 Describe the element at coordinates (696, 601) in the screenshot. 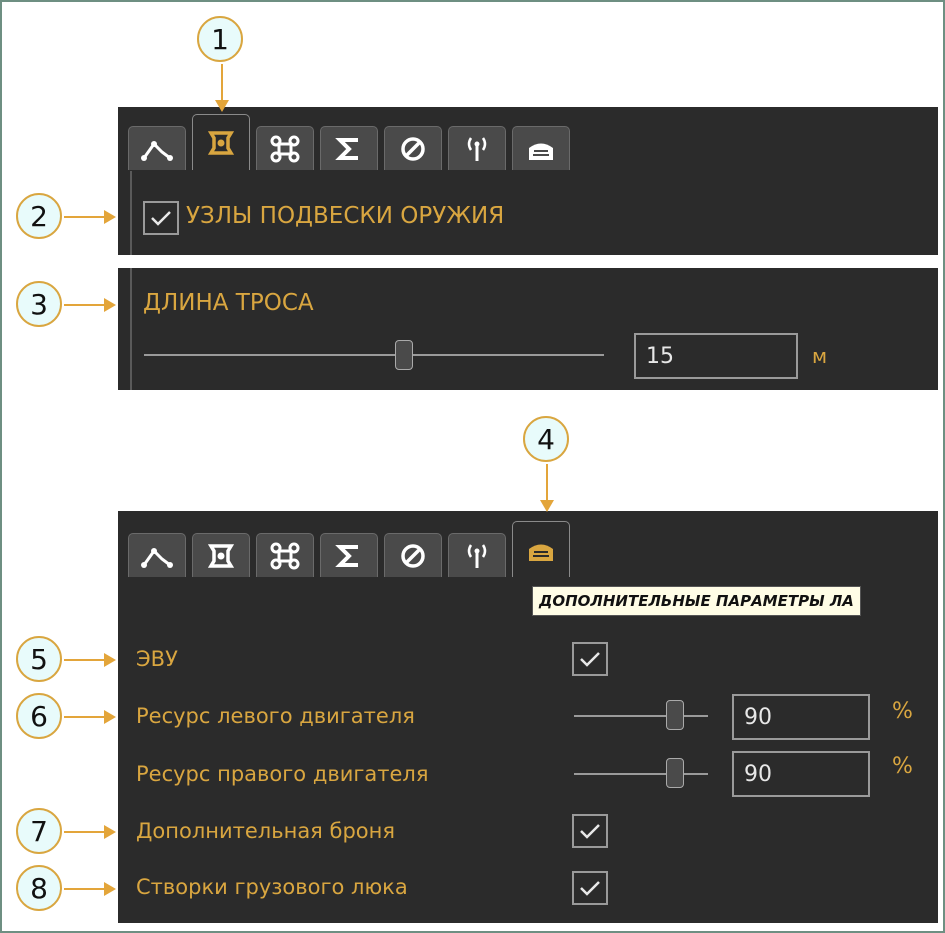

I see `tab-tooltip: ДОПОЛНИТЕЛЬНЫЕ ПАРАМЕТРЫ ЛА` at that location.